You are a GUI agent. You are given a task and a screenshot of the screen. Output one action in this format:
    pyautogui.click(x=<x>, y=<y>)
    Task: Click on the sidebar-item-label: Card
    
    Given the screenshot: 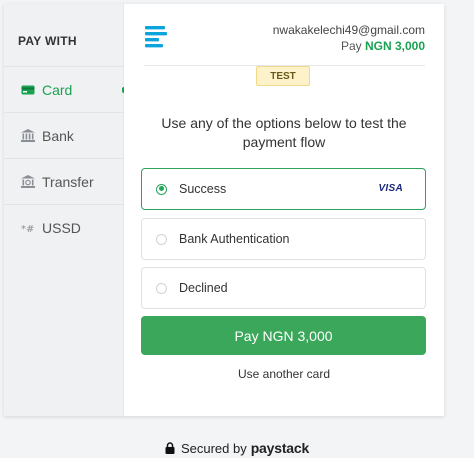 What is the action you would take?
    pyautogui.click(x=57, y=89)
    